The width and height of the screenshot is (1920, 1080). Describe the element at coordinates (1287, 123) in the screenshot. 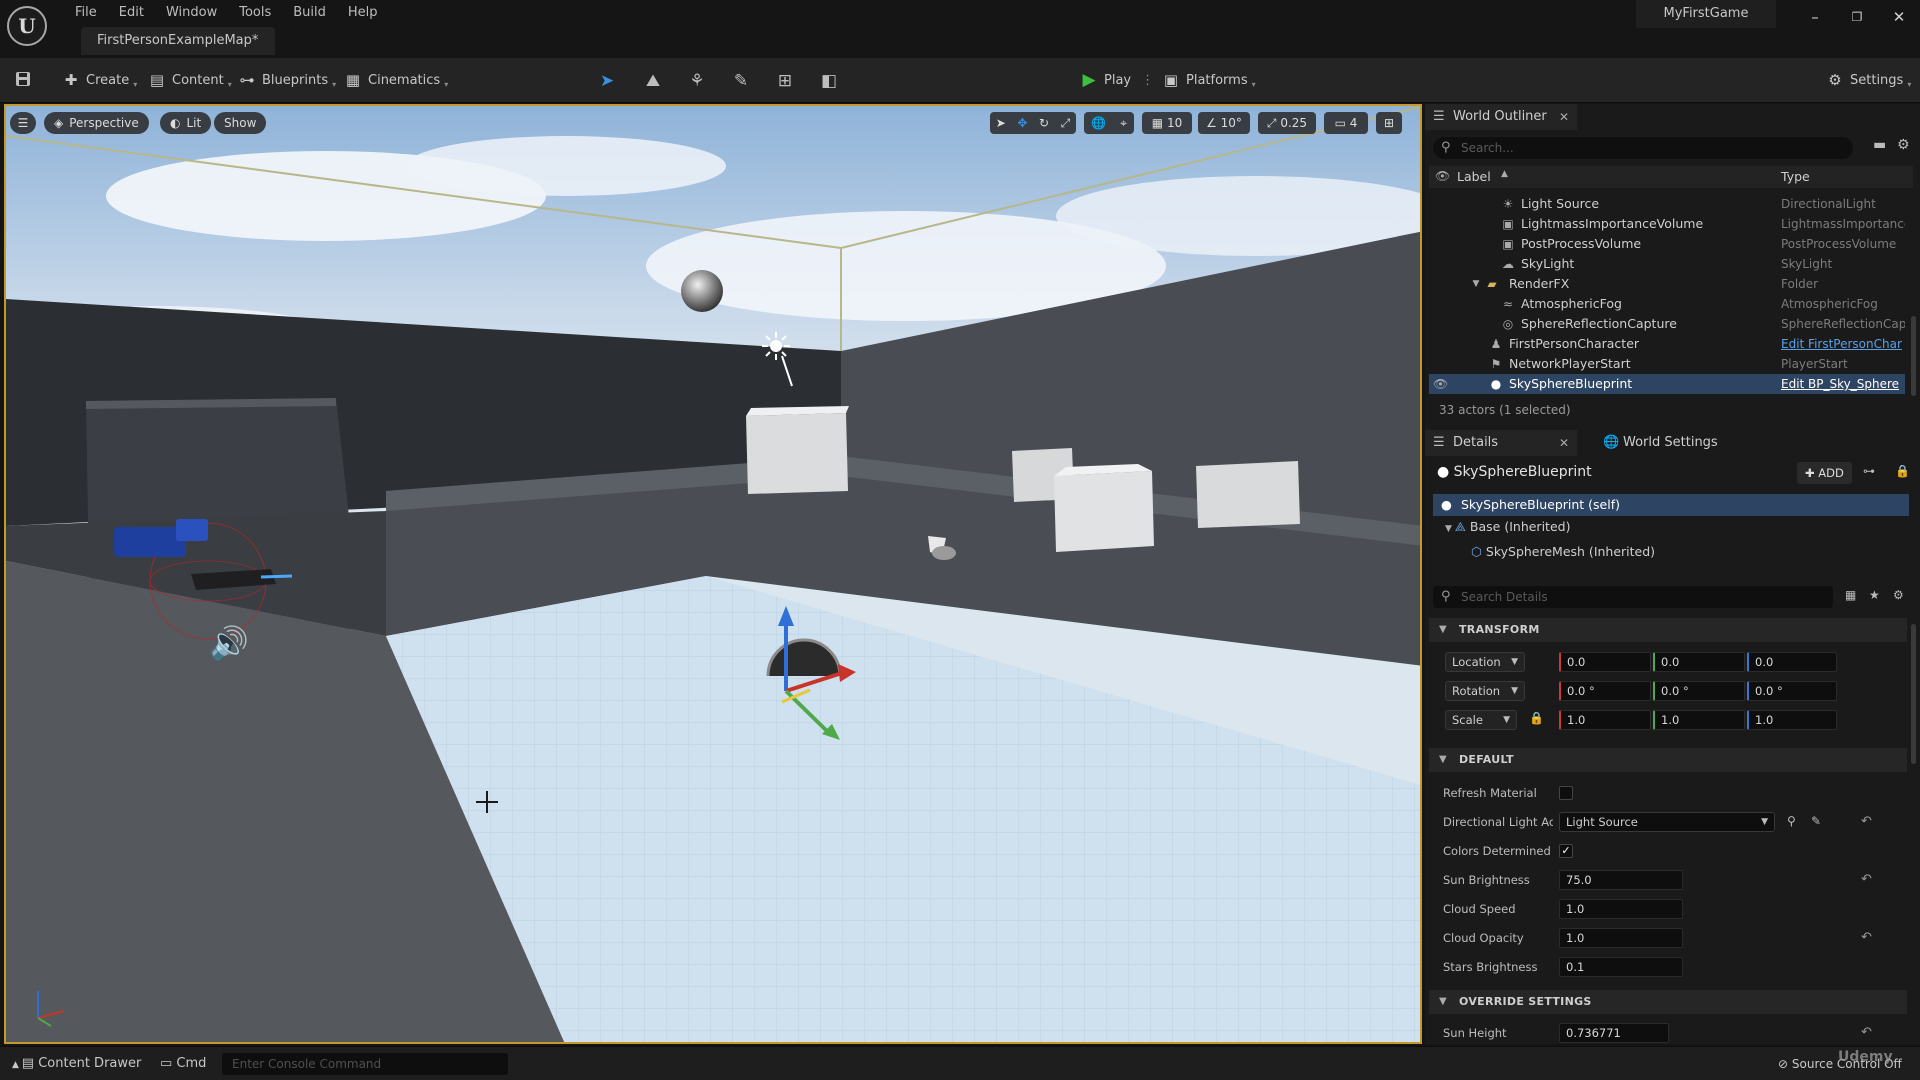

I see `scale-snap-button: ⤢ 0.25` at that location.